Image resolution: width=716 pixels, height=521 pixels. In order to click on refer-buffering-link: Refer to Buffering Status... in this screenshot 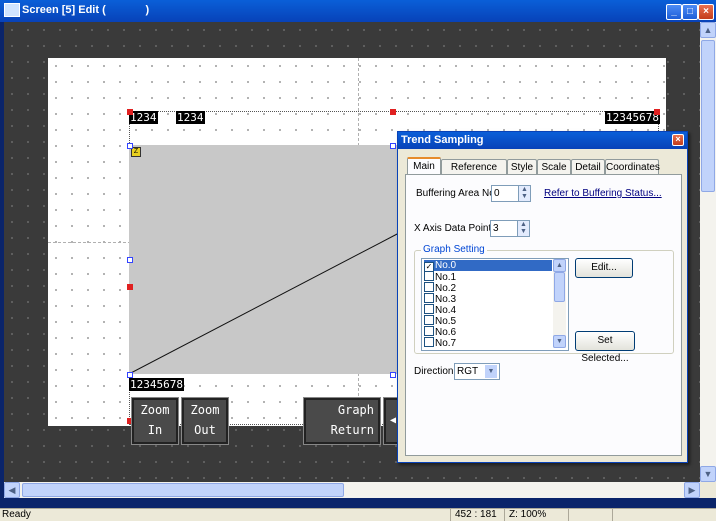, I will do `click(603, 193)`.